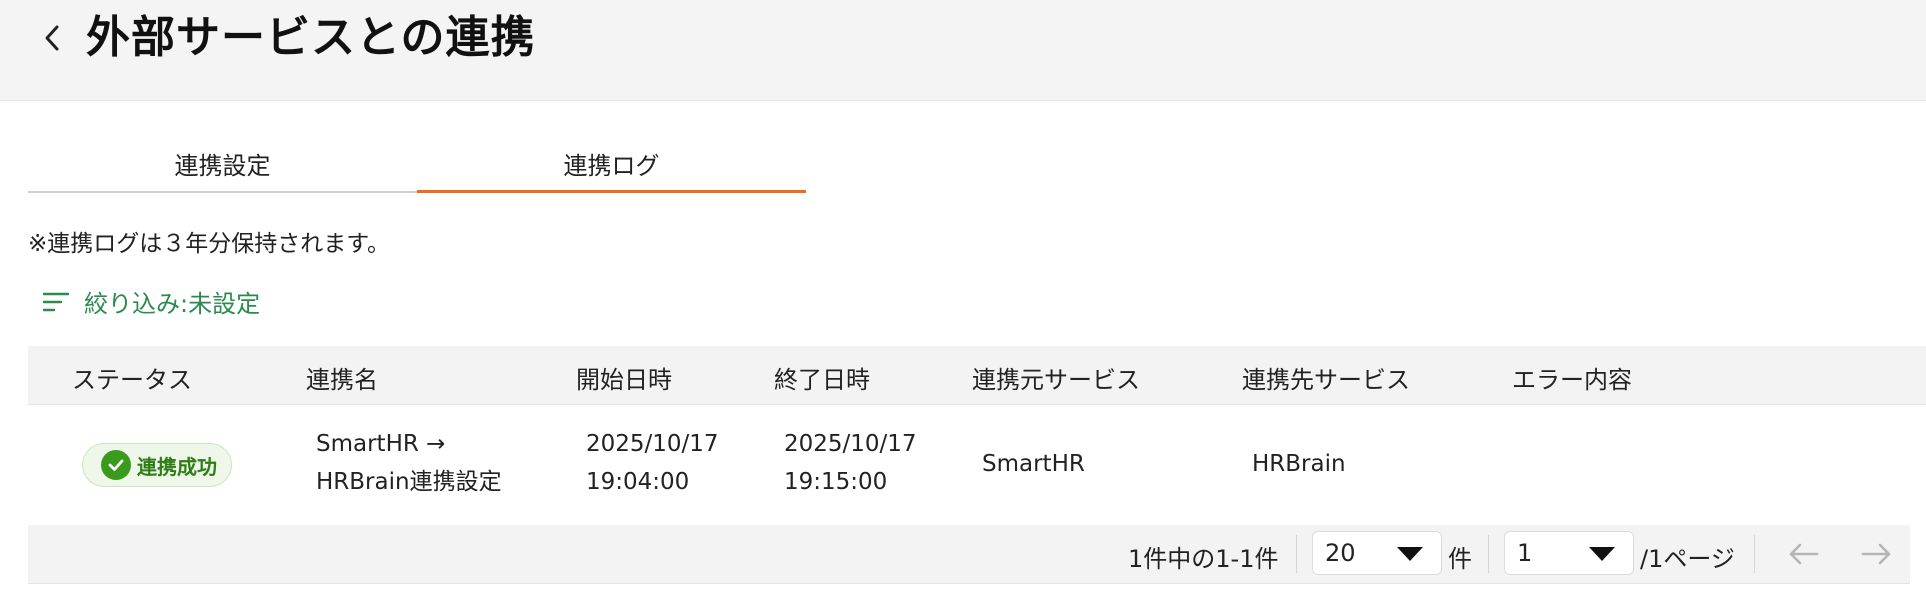  I want to click on arrow-left-icon, so click(1804, 554).